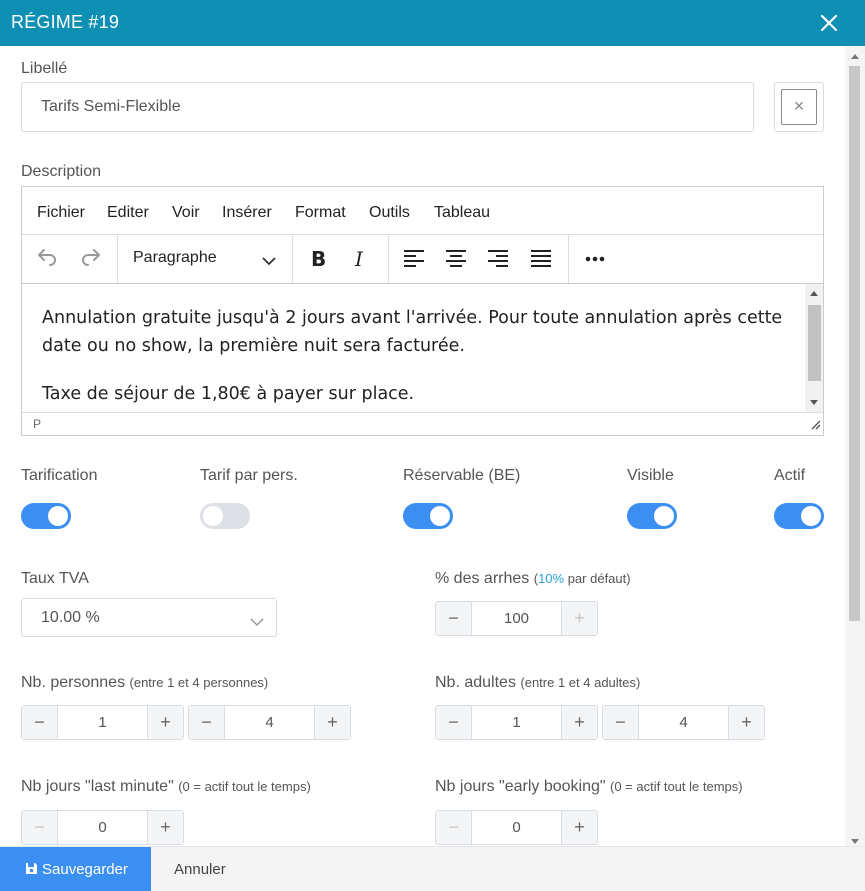 This screenshot has width=865, height=891. I want to click on nb-personnes-max-increment-button: +, so click(332, 722).